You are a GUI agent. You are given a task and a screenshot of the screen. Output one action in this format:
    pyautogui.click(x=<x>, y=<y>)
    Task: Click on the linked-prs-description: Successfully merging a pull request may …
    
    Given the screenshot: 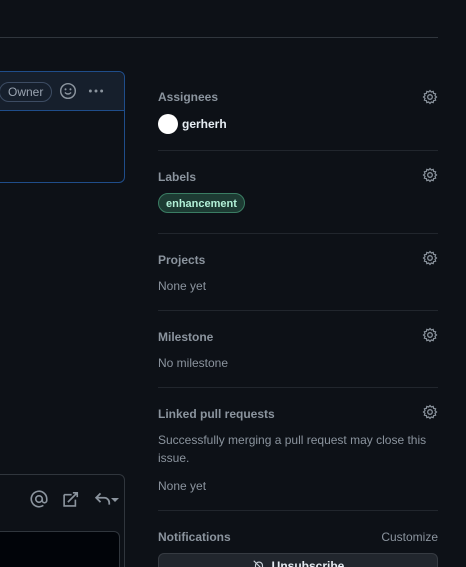 What is the action you would take?
    pyautogui.click(x=292, y=449)
    